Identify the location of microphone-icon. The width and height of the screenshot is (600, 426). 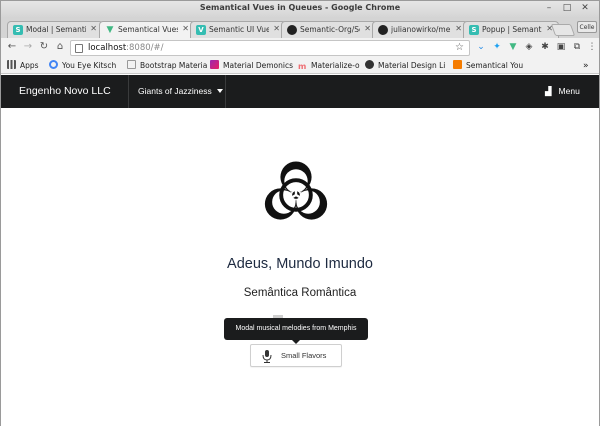
(267, 356).